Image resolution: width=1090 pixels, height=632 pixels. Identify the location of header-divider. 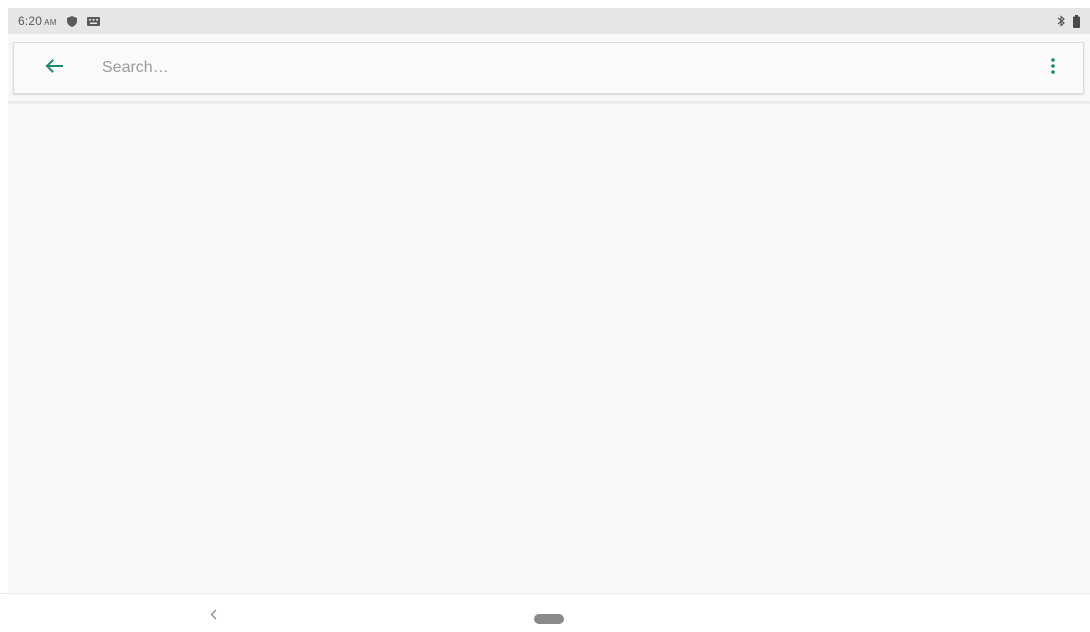
(549, 102).